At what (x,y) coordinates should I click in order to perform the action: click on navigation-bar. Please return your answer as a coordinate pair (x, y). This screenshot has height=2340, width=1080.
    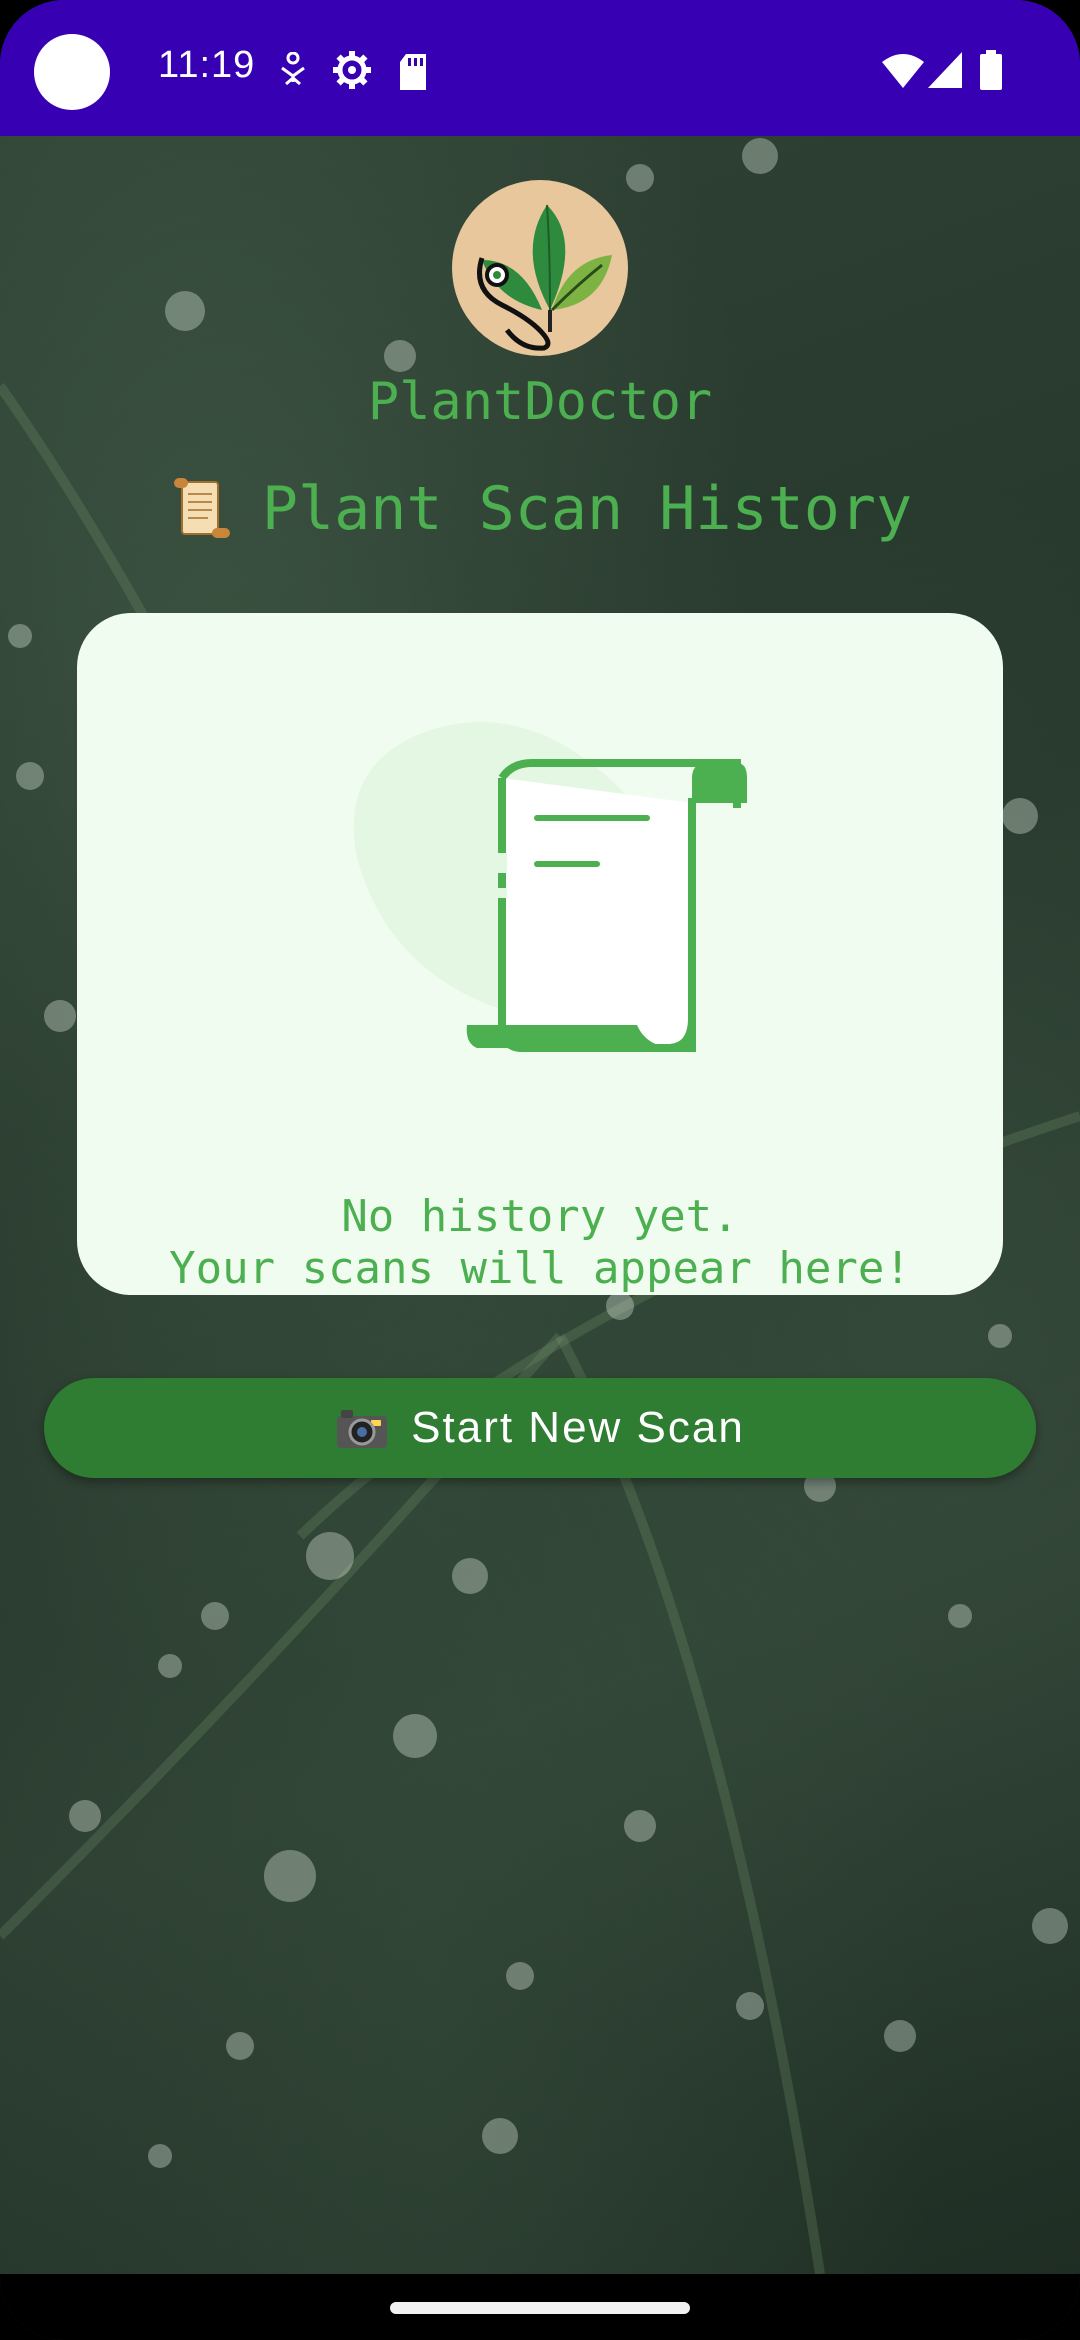
    Looking at the image, I should click on (540, 2307).